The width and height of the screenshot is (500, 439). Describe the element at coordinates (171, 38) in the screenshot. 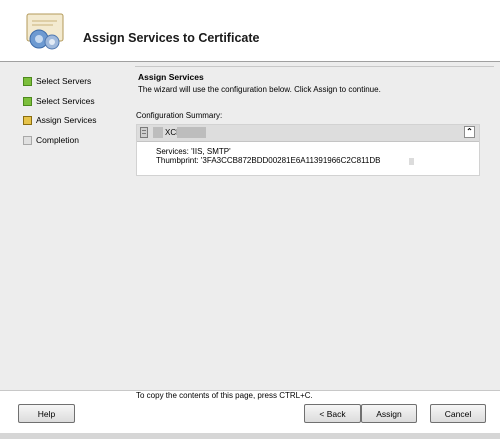

I see `wizard-title: Assign Services to Certificate` at that location.